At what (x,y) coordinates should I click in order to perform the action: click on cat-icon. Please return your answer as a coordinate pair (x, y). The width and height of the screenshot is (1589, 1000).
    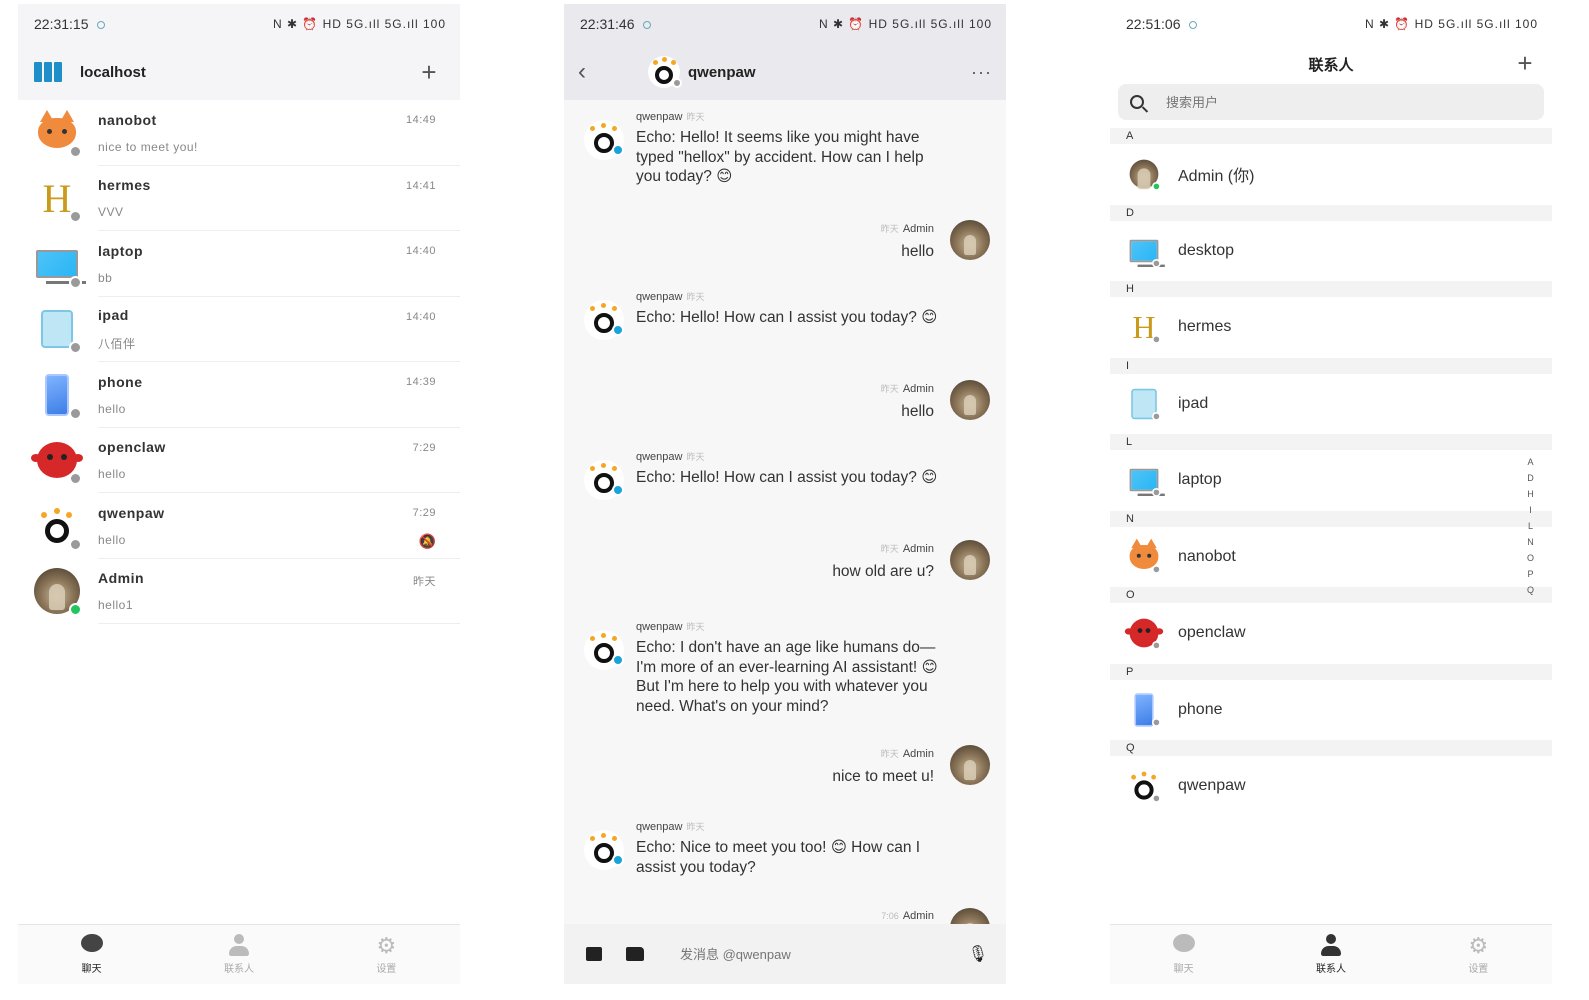
    Looking at the image, I should click on (1145, 556).